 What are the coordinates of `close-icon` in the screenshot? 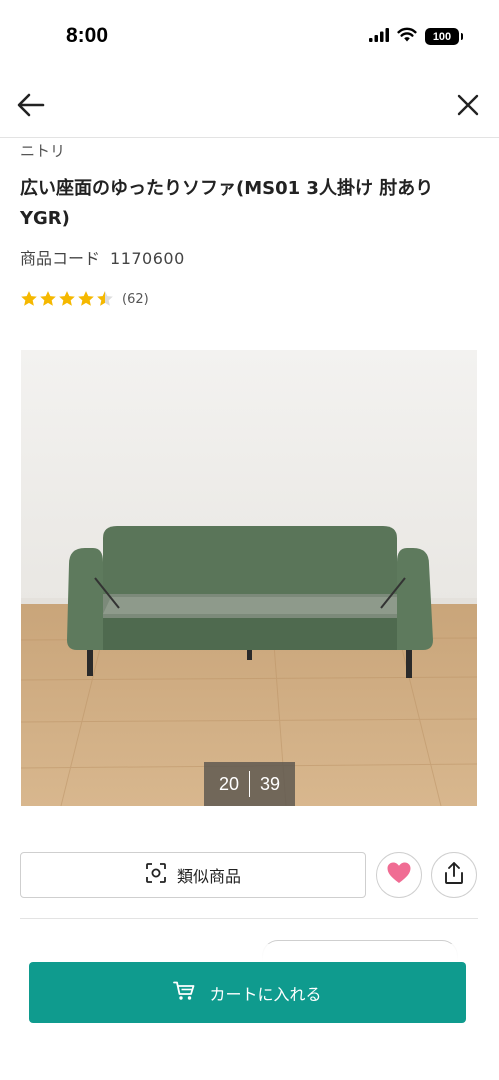 It's located at (468, 107).